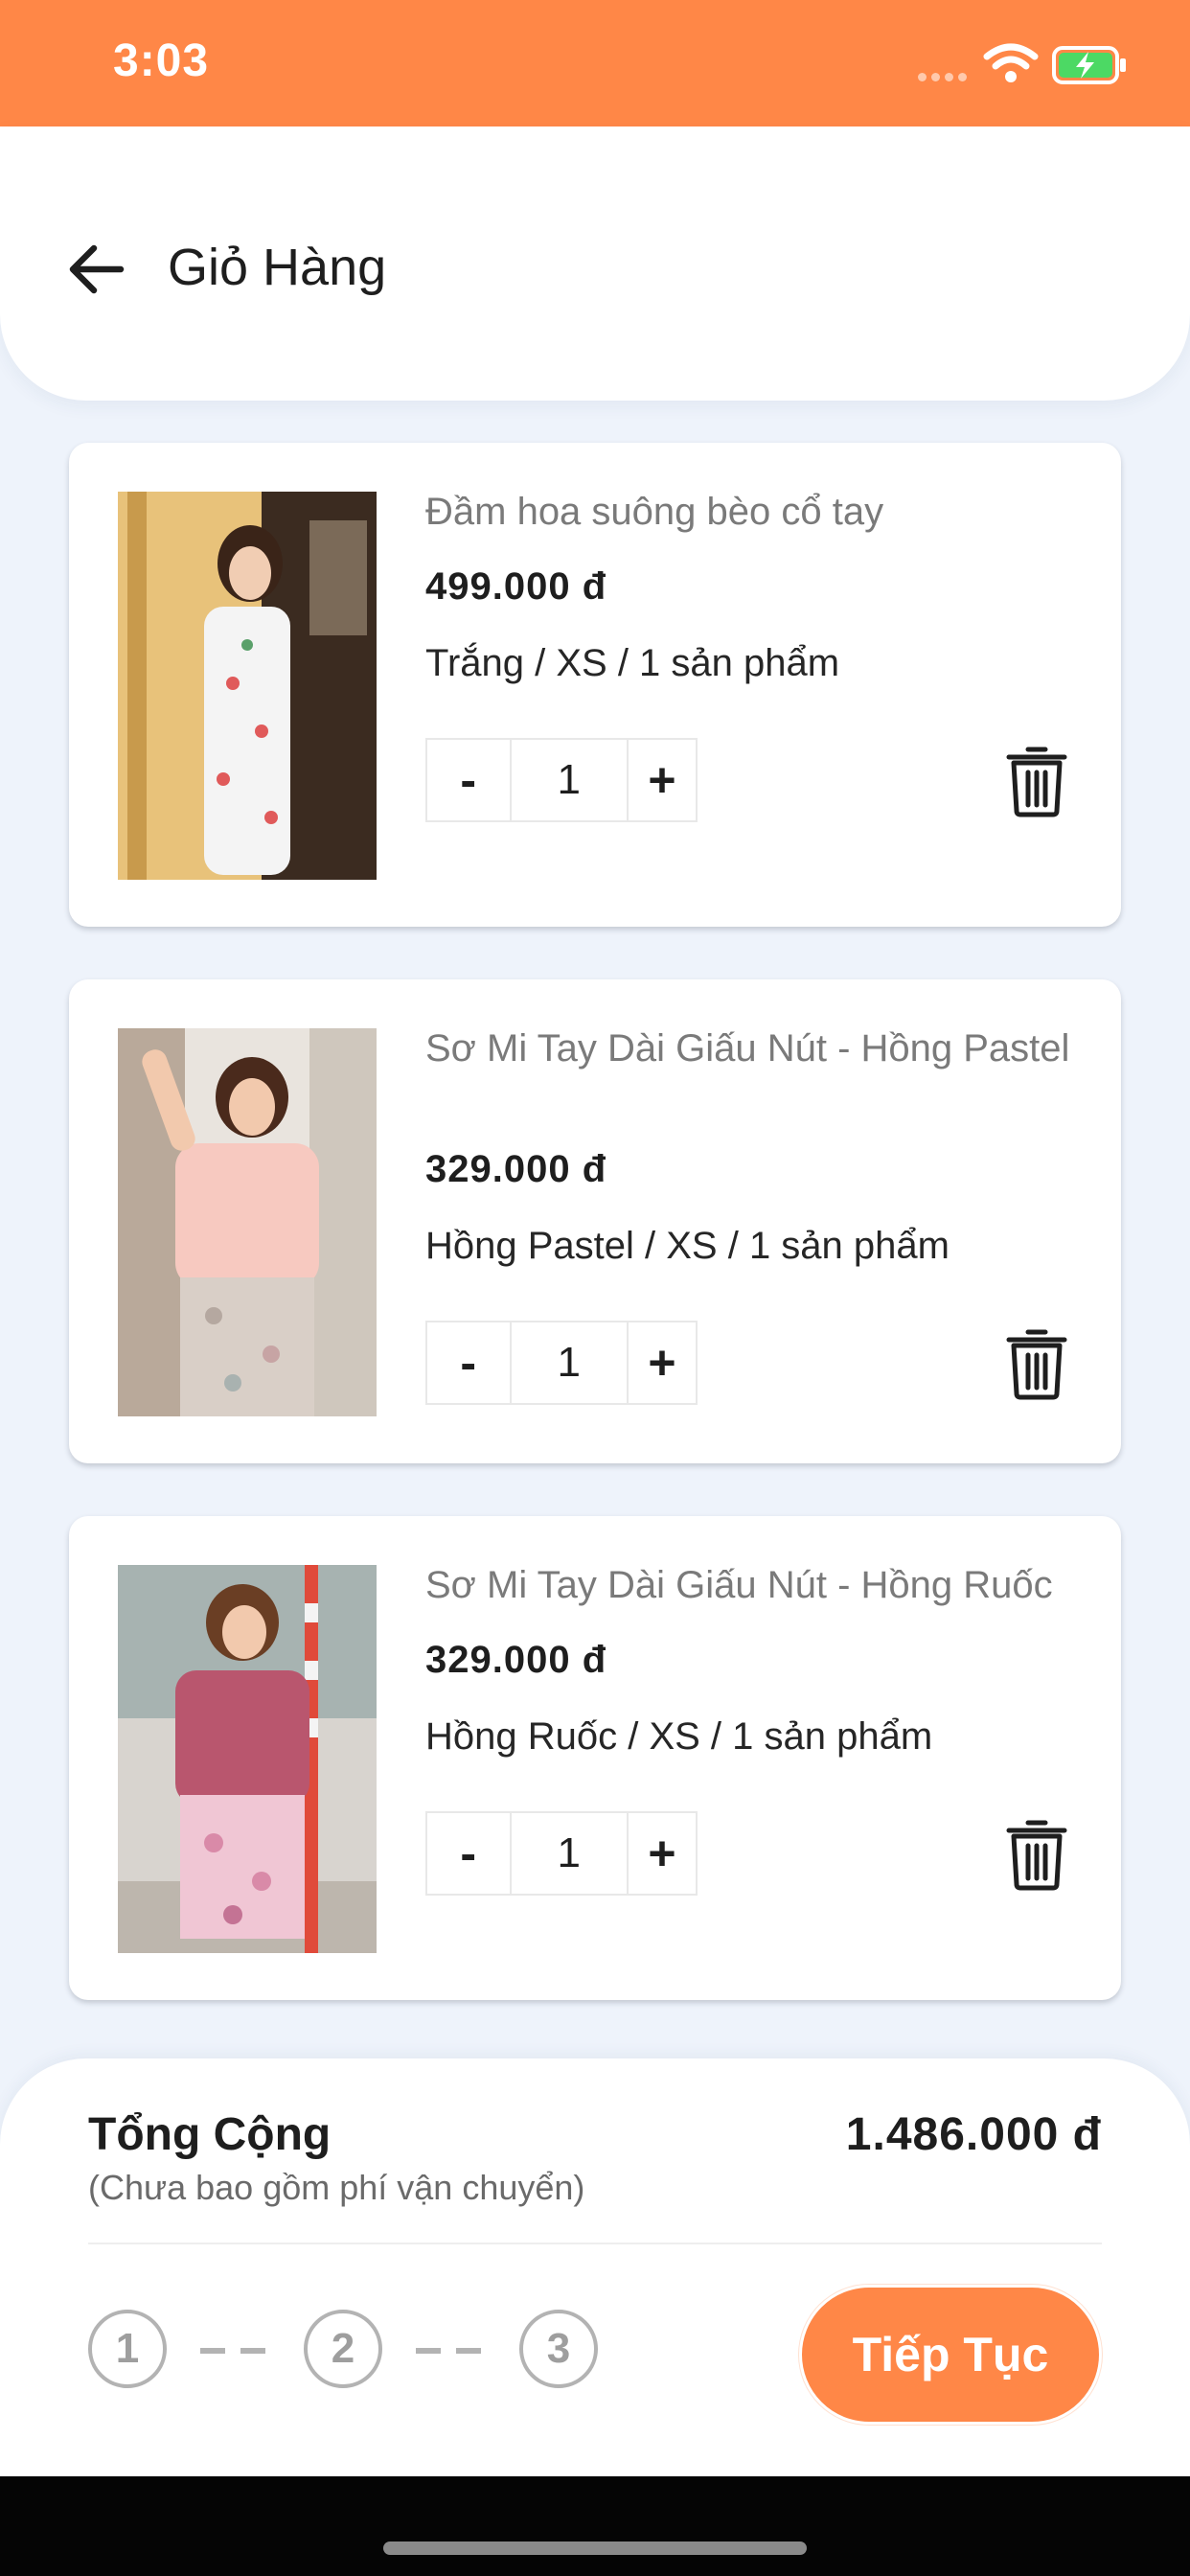 This screenshot has width=1190, height=2576. What do you see at coordinates (679, 1736) in the screenshot?
I see `product-variant: Hồng Ruốc / XS / 1 sản phẩm` at bounding box center [679, 1736].